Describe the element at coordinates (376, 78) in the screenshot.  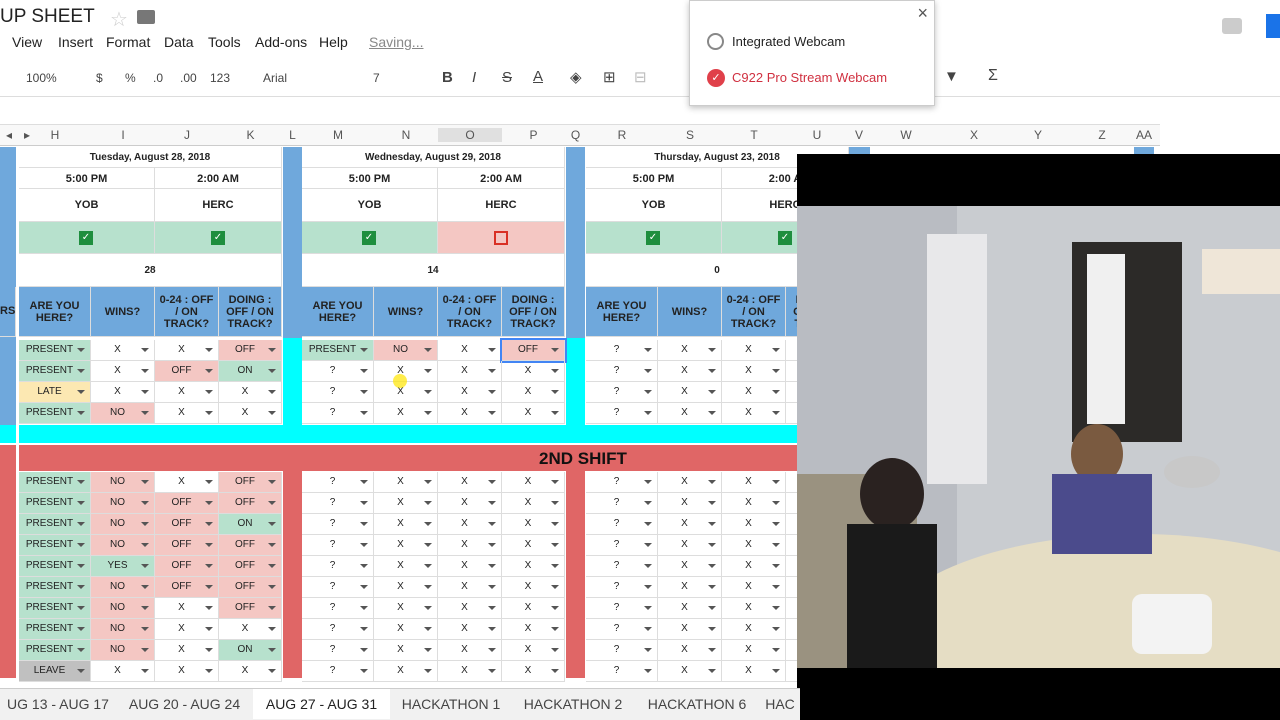
I see `font-size-select: 7` at that location.